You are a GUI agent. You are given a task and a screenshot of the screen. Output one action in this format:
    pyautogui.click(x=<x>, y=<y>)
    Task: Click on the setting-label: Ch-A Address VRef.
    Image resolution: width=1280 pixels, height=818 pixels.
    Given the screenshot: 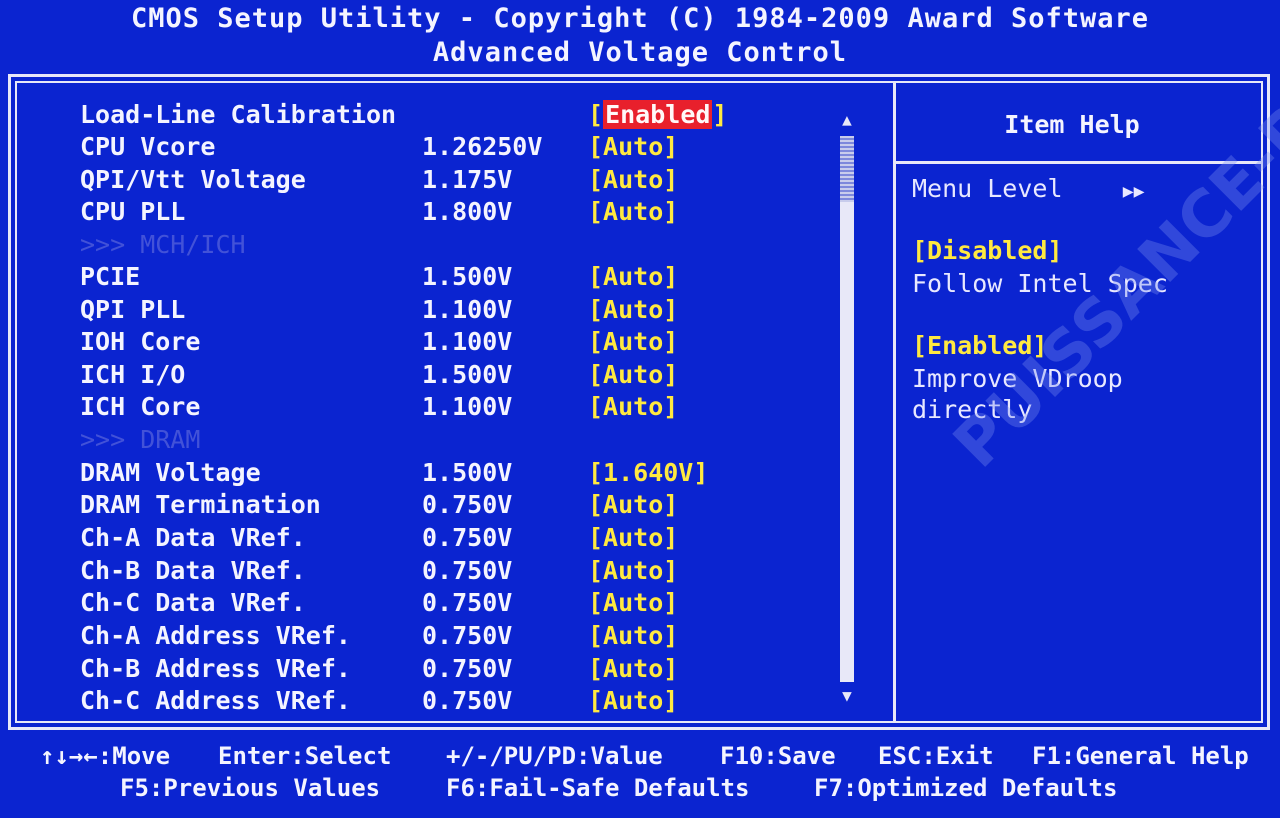 What is the action you would take?
    pyautogui.click(x=215, y=635)
    